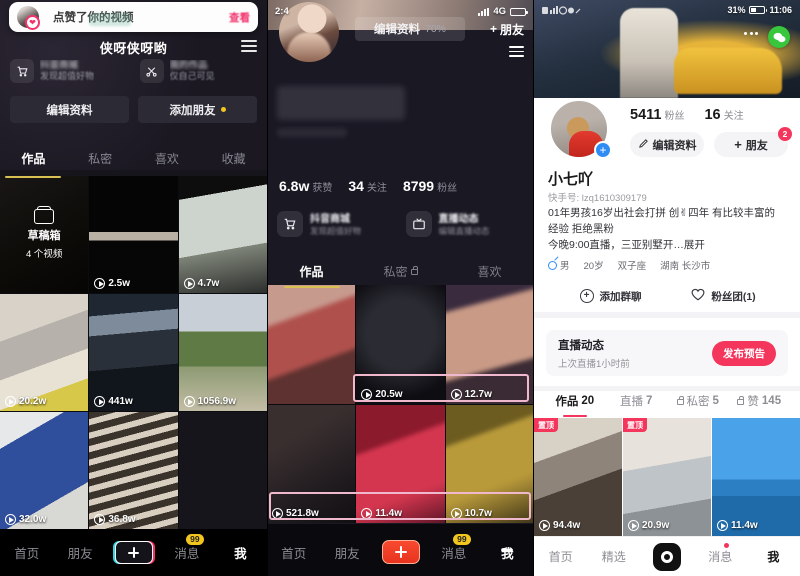  What do you see at coordinates (222, 470) in the screenshot?
I see `video-cell-empty` at bounding box center [222, 470].